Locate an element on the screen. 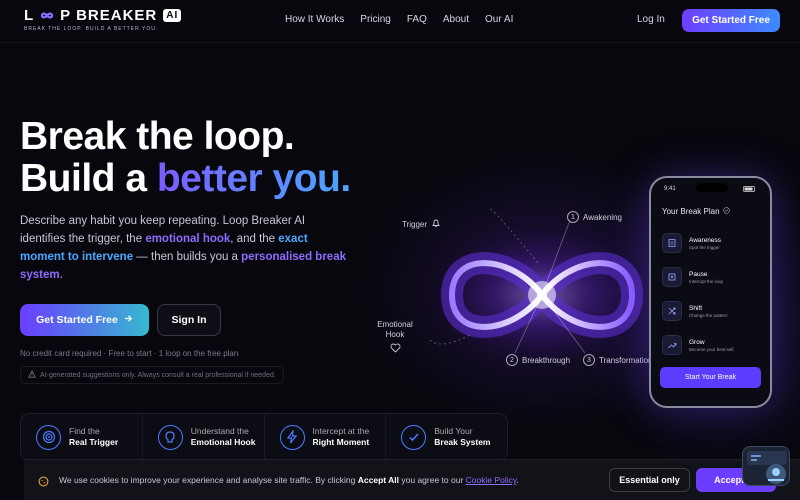 This screenshot has width=800, height=500. nav-link-our-ai: Our AI is located at coordinates (499, 19).